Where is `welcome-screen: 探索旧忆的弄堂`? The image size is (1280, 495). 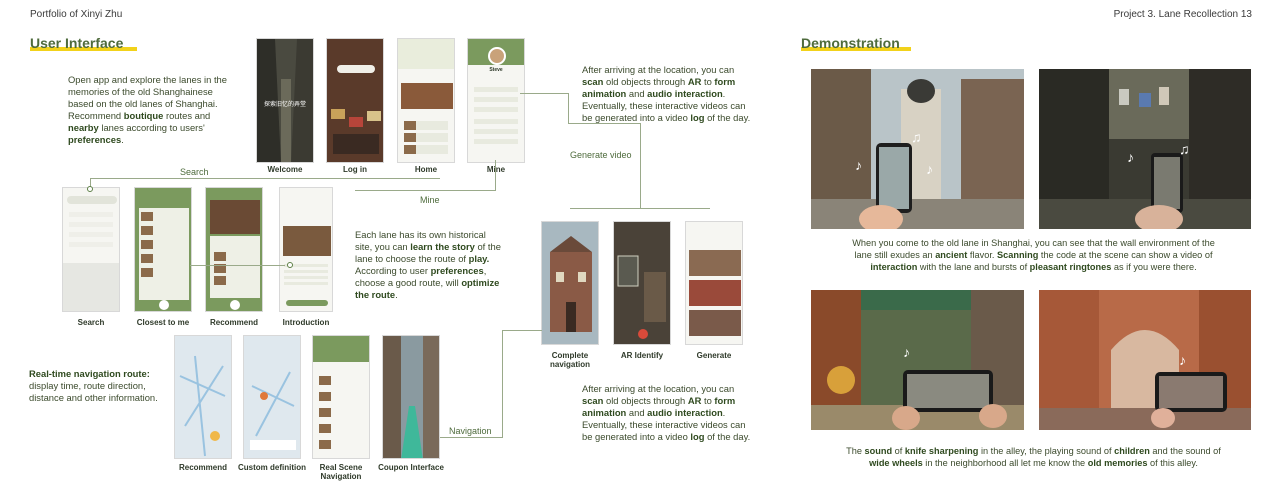 welcome-screen: 探索旧忆的弄堂 is located at coordinates (285, 100).